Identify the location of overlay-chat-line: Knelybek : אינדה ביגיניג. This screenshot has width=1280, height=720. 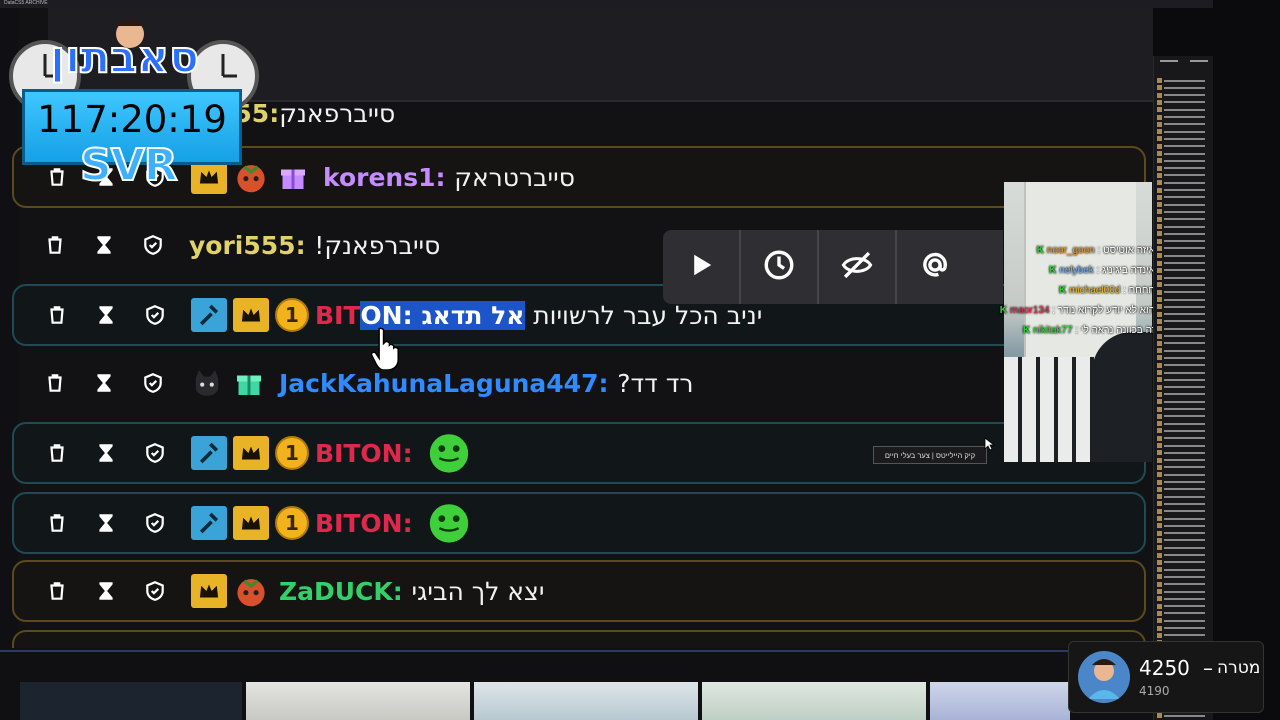
(1102, 270).